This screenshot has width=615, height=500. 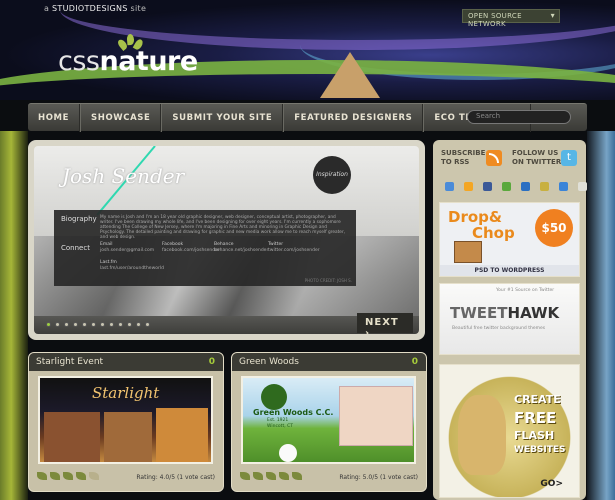 I want to click on drop-chop-ad: Drop& Chop $50 PSD TO WORDPRESS, so click(x=509, y=239).